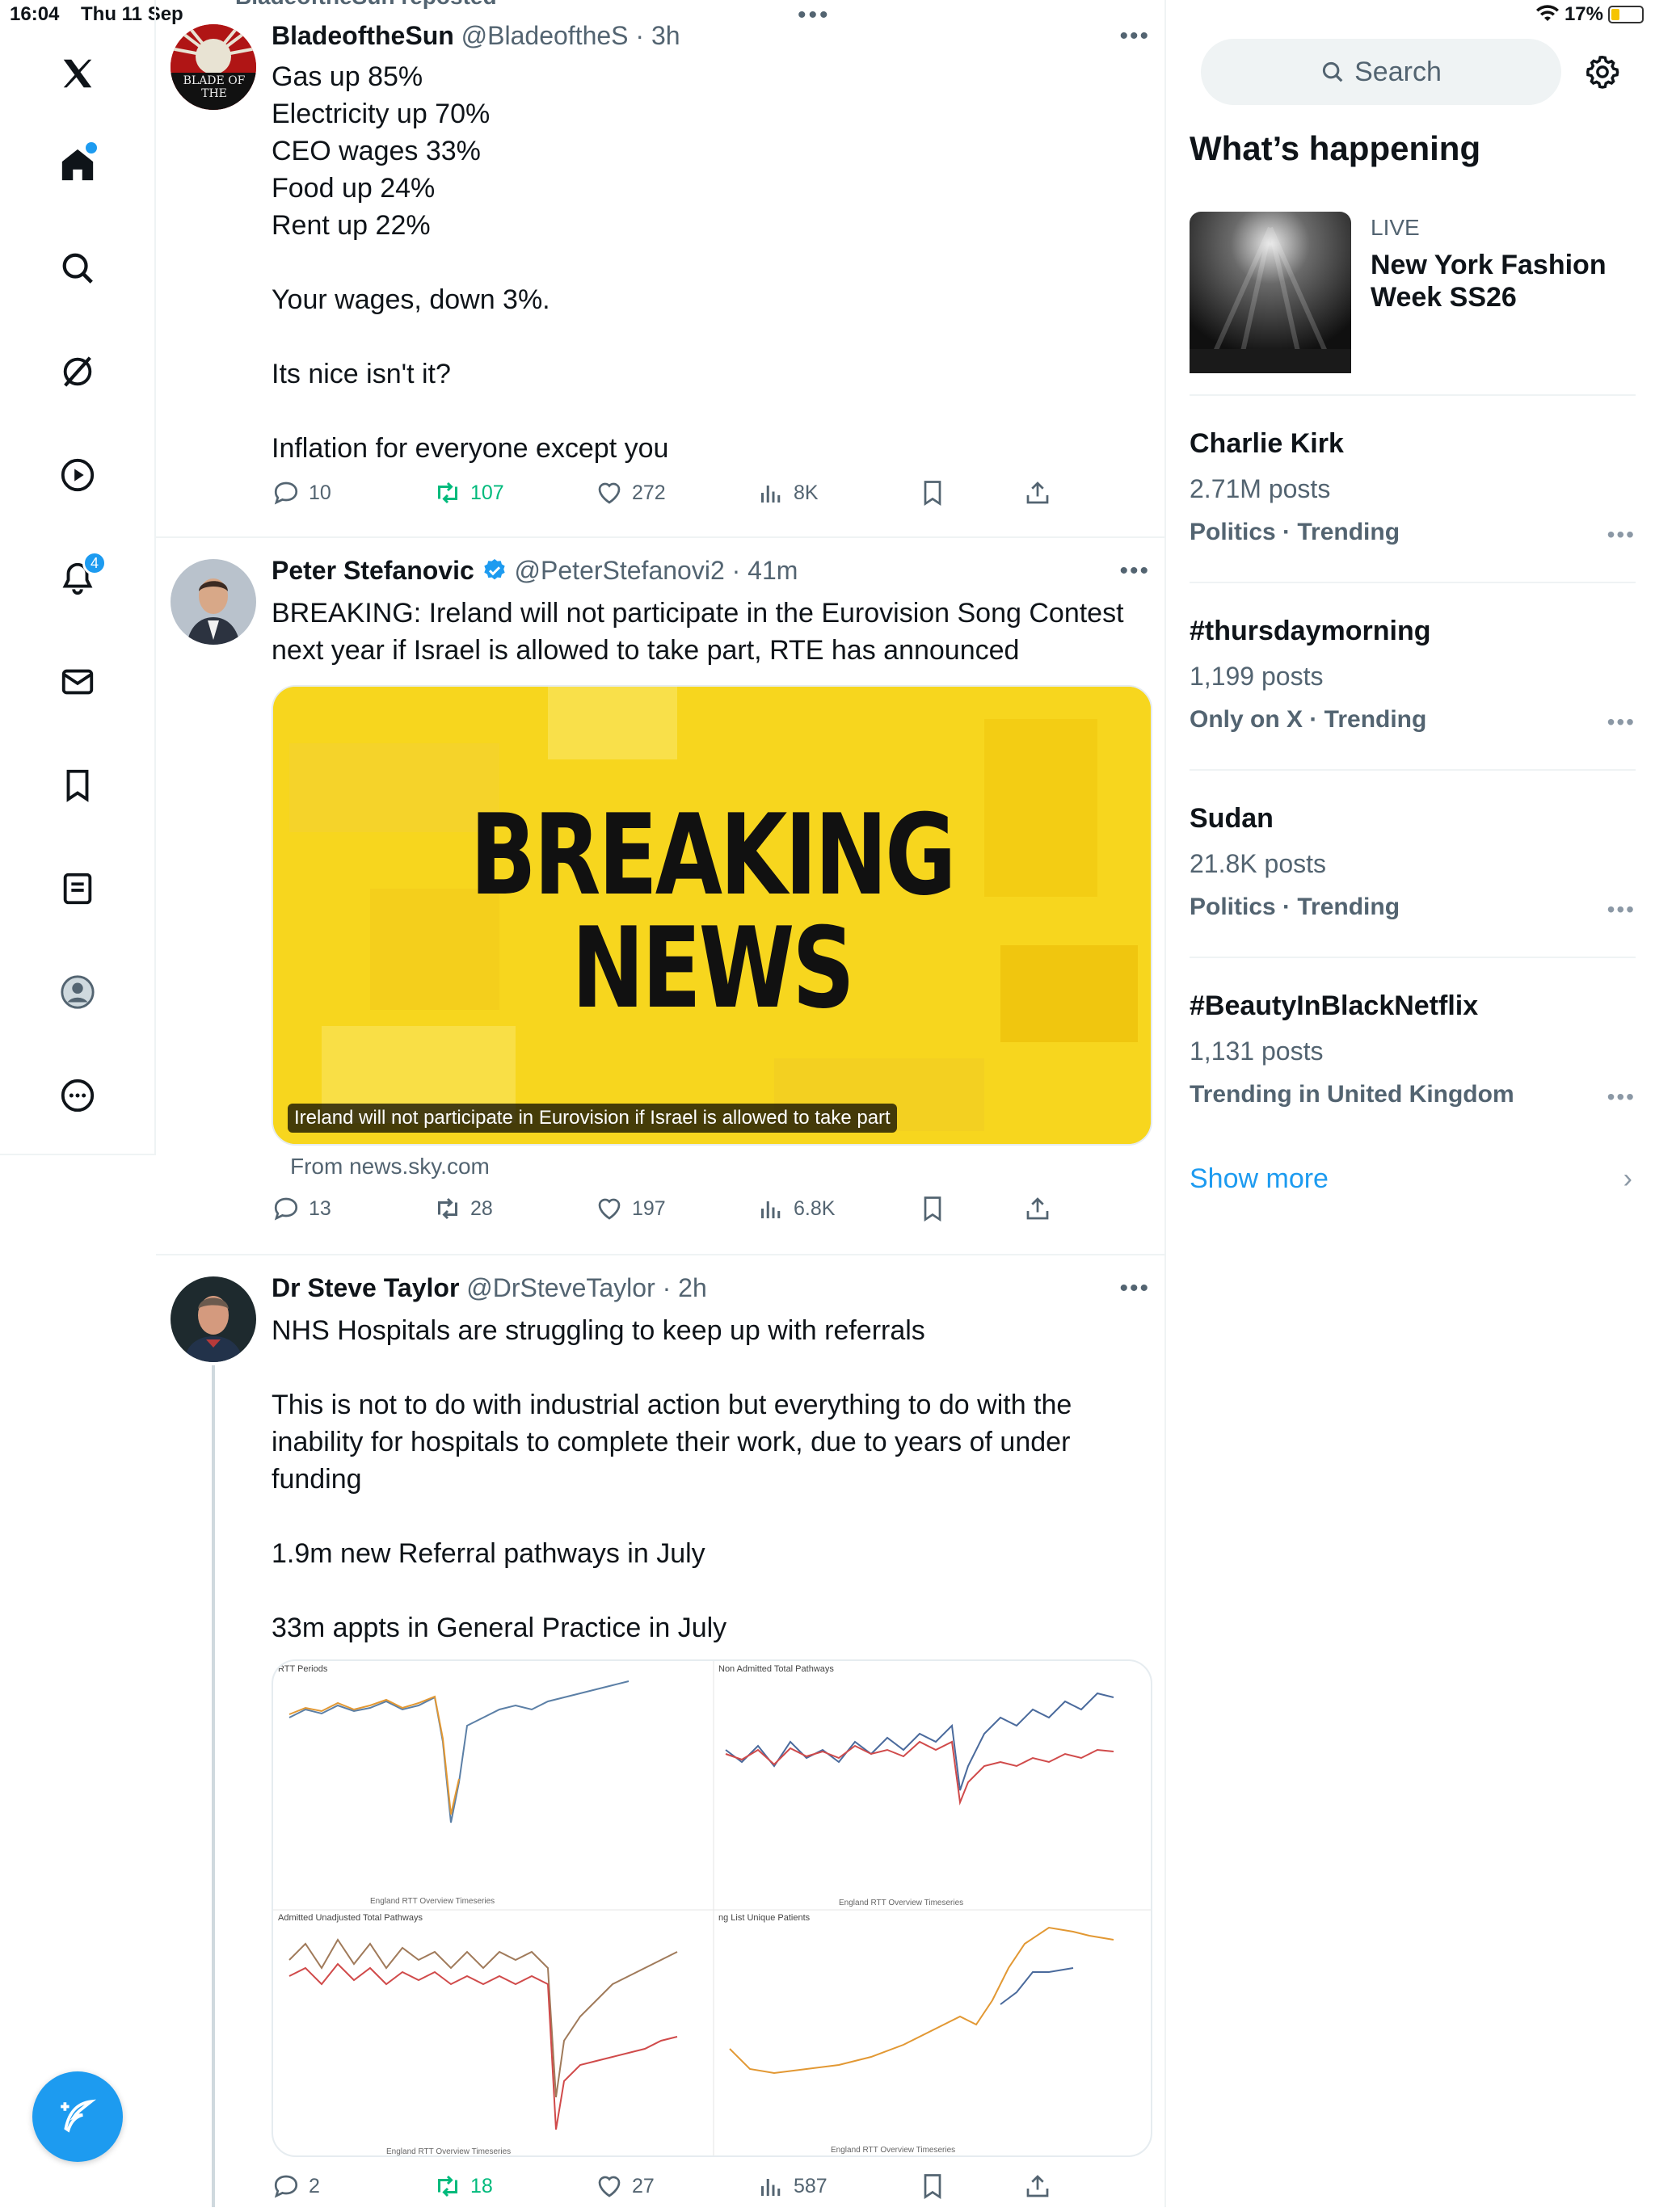 Image resolution: width=1655 pixels, height=2212 pixels. Describe the element at coordinates (448, 493) in the screenshot. I see `repost-icon` at that location.